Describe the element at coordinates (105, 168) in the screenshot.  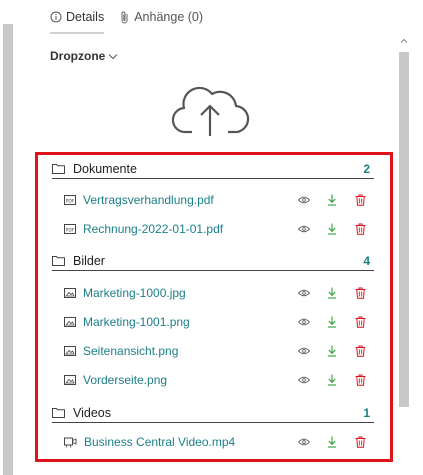
I see `group-name: Dokumente` at that location.